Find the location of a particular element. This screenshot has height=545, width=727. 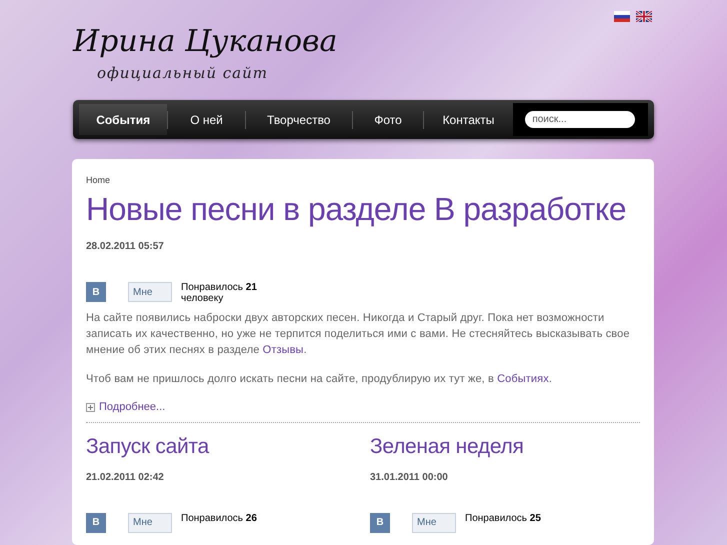

text-link: Отзывы is located at coordinates (283, 350).